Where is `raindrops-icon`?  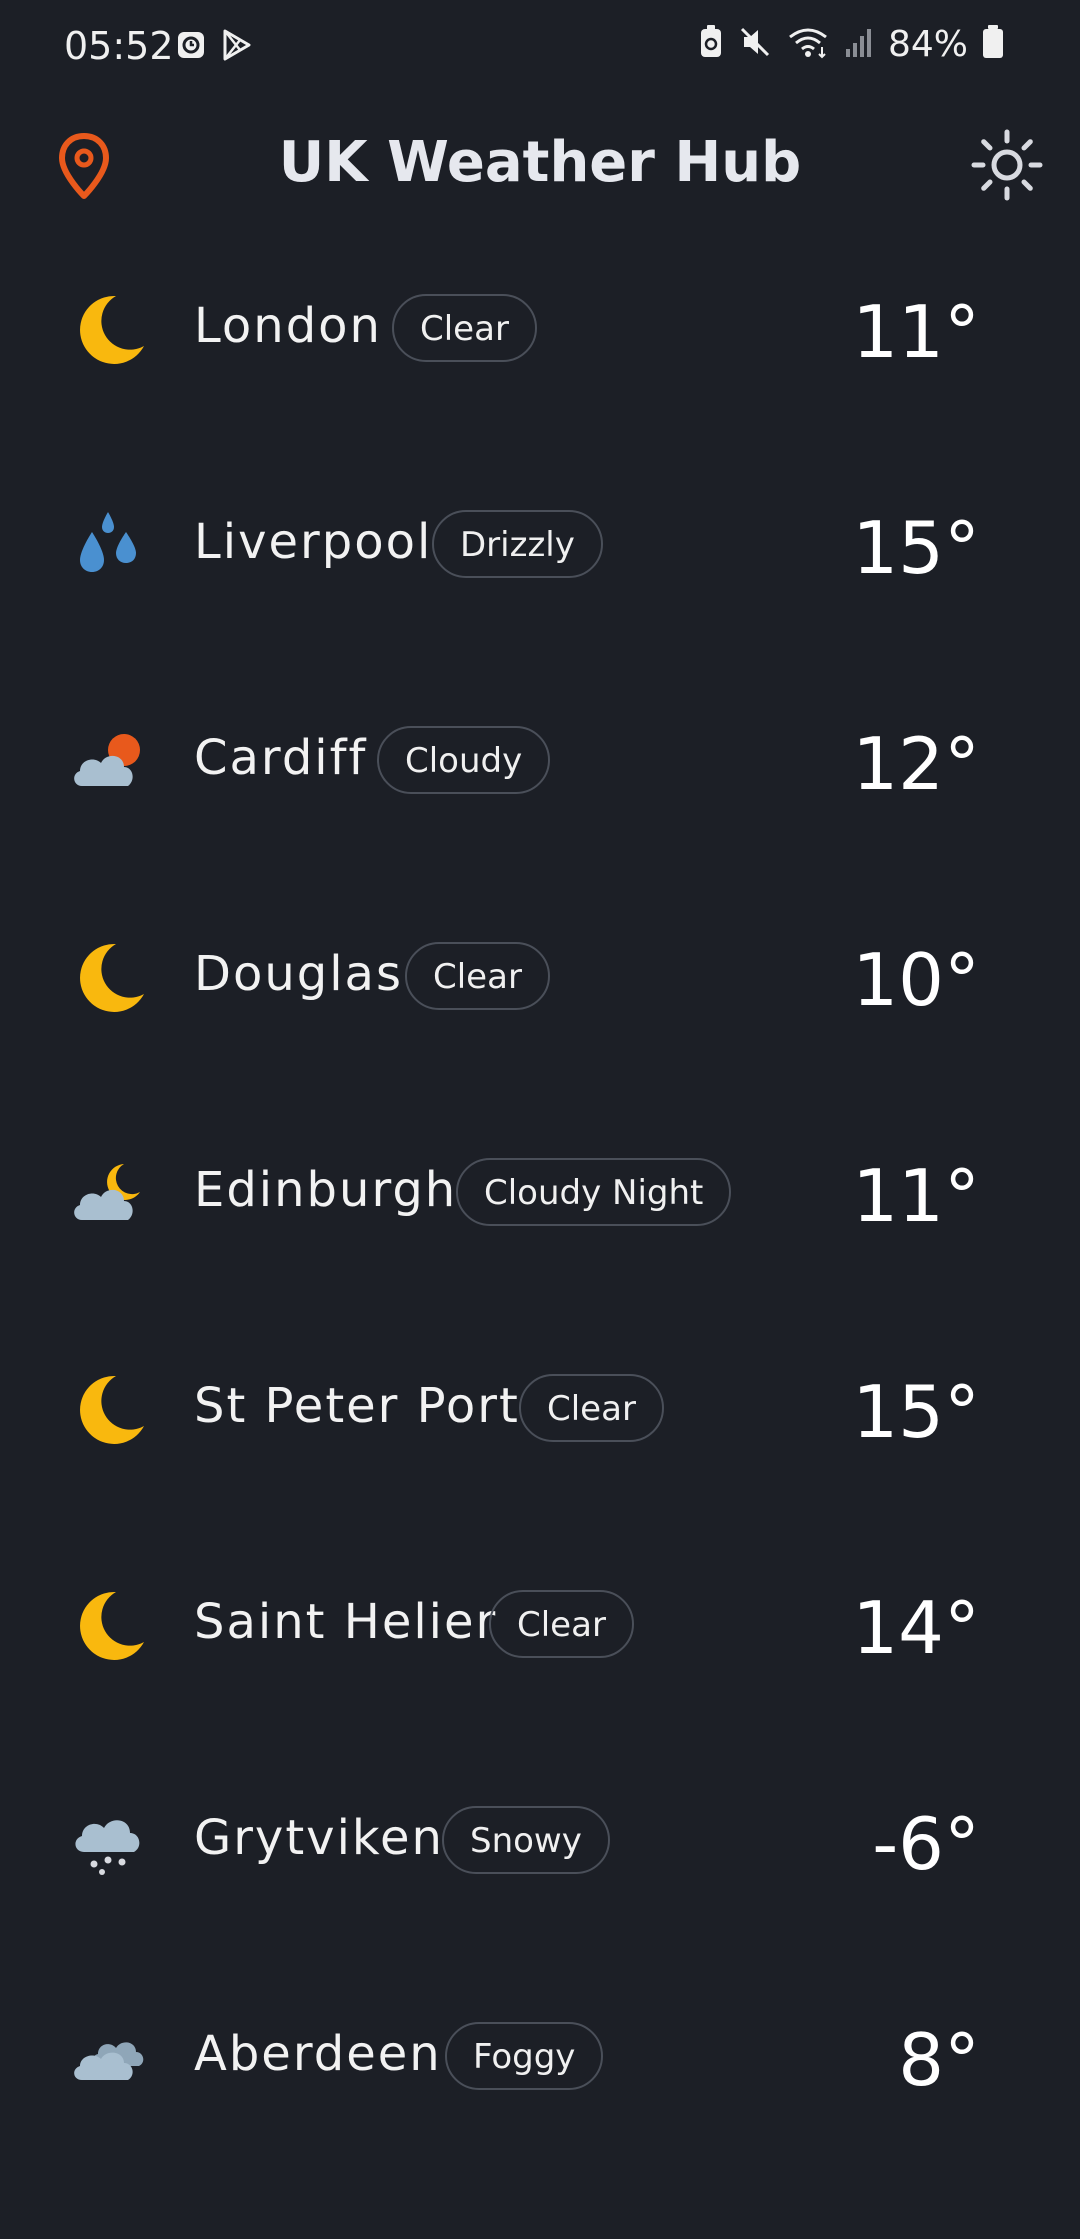 raindrops-icon is located at coordinates (109, 545).